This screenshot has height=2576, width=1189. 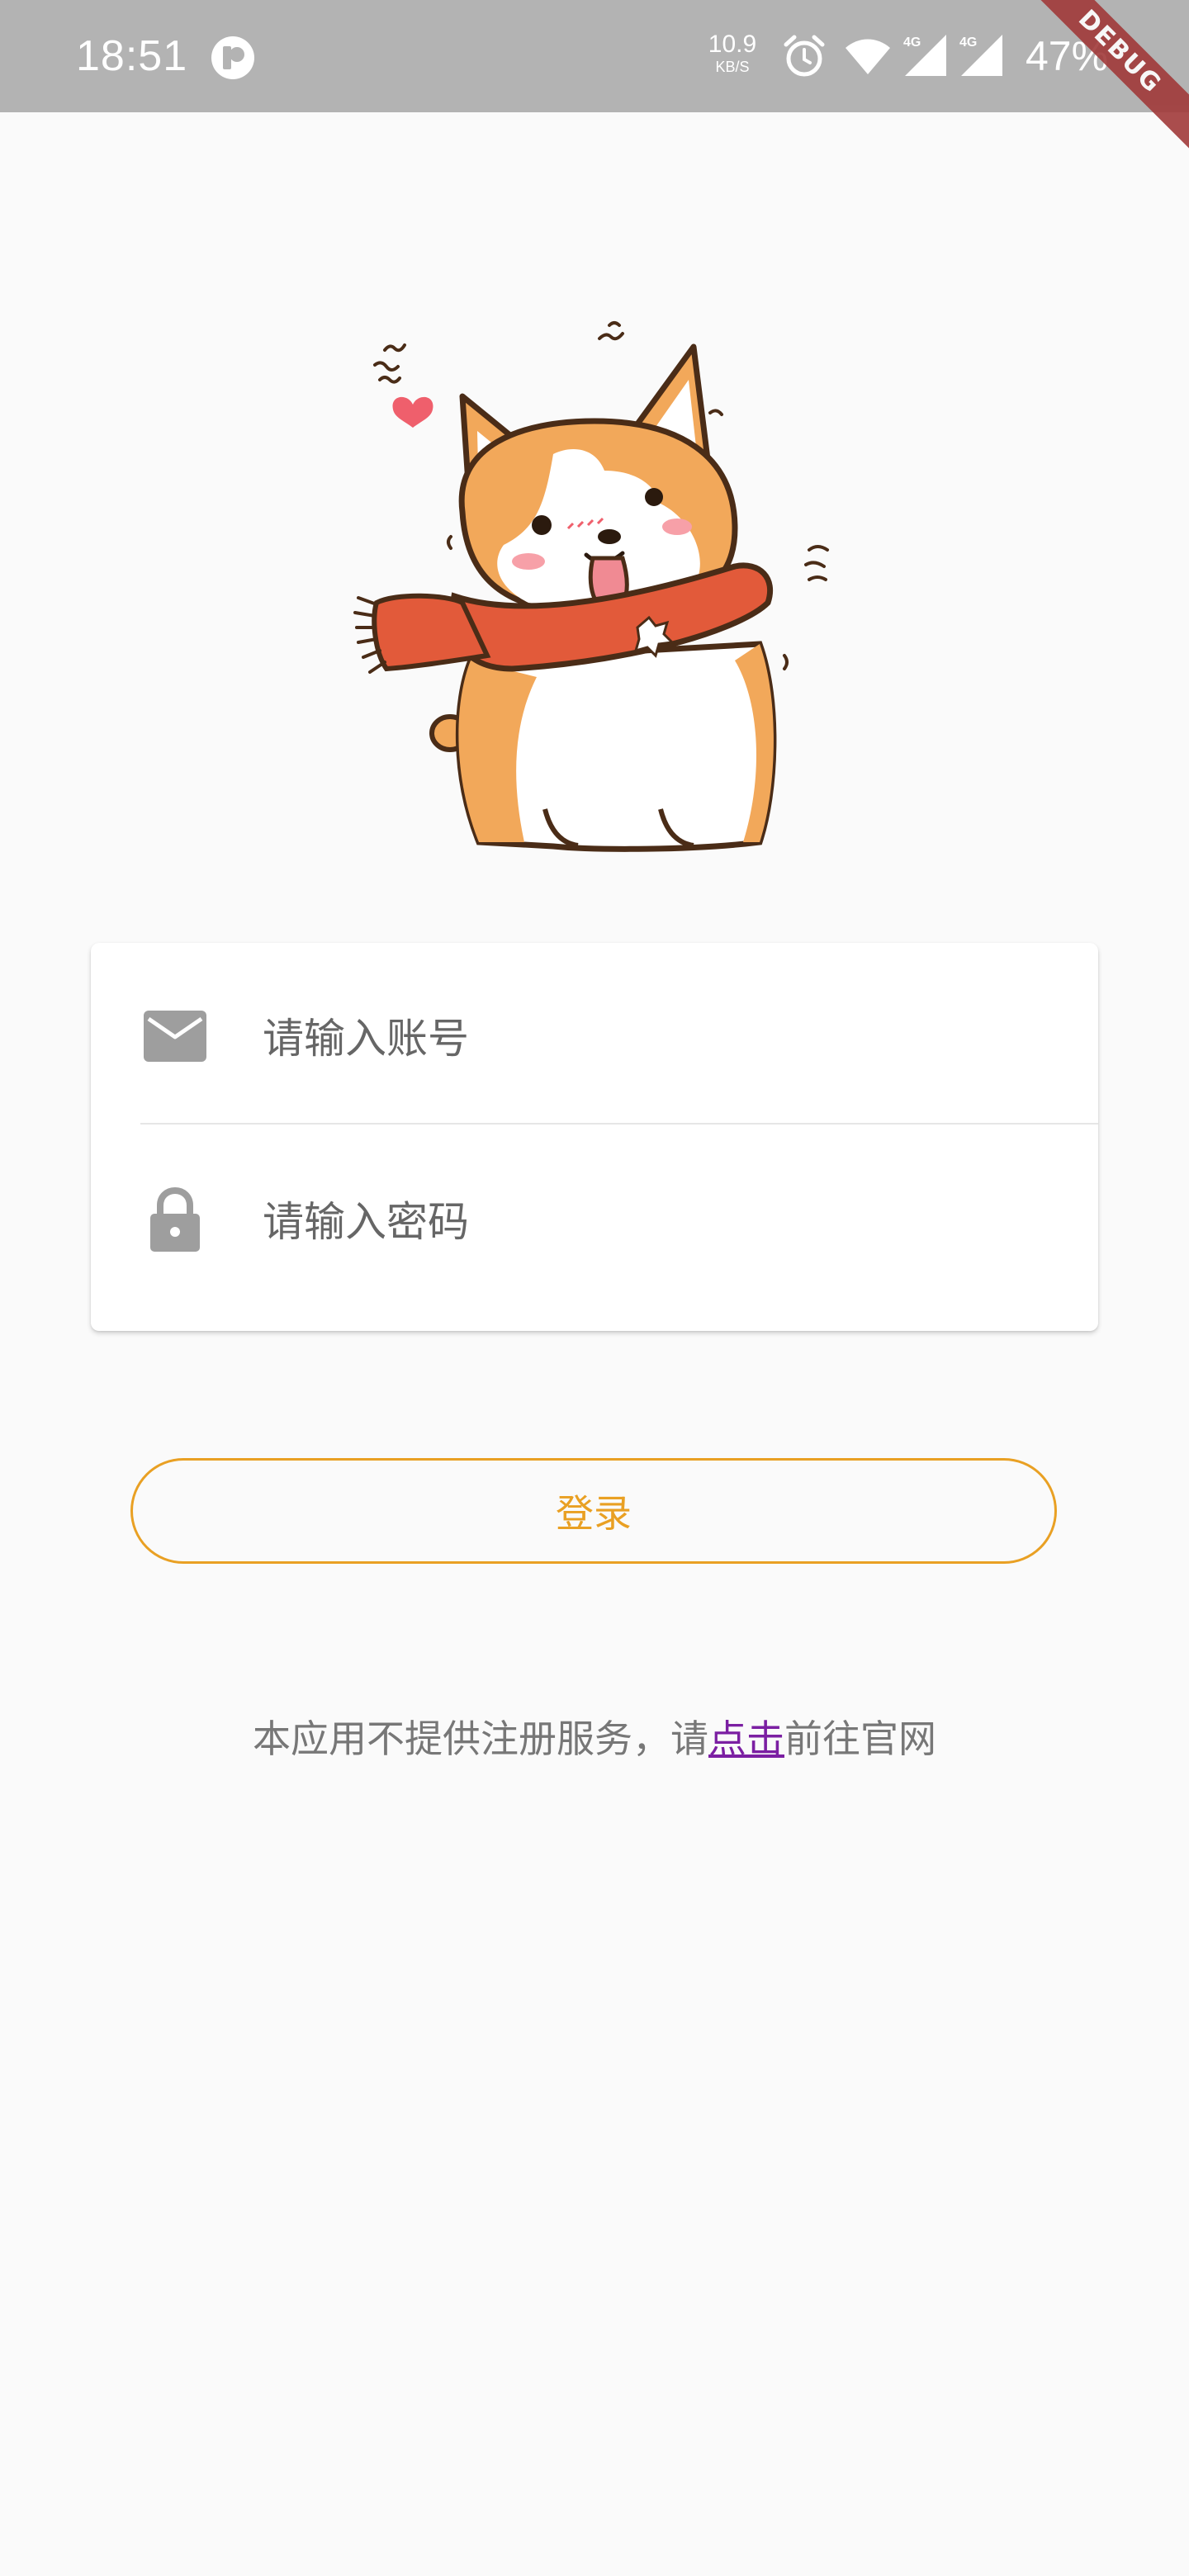 I want to click on corgi-mascot-illustration, so click(x=591, y=586).